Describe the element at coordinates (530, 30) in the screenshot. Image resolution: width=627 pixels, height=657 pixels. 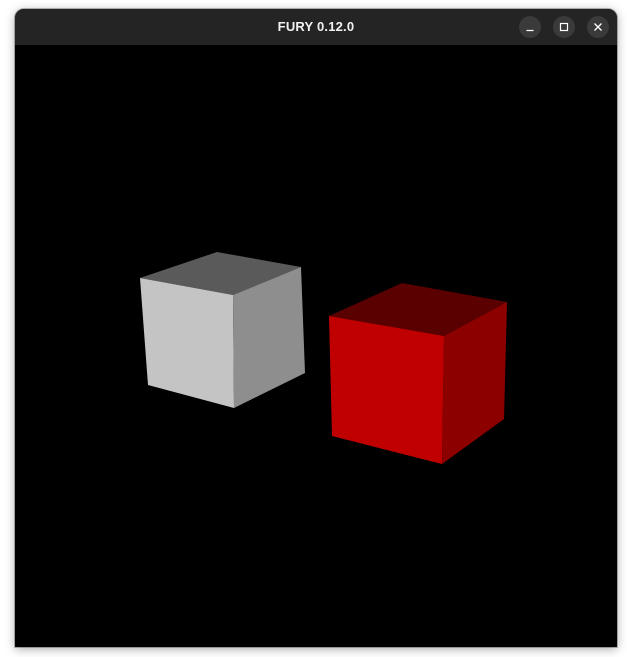
I see `minimize-icon` at that location.